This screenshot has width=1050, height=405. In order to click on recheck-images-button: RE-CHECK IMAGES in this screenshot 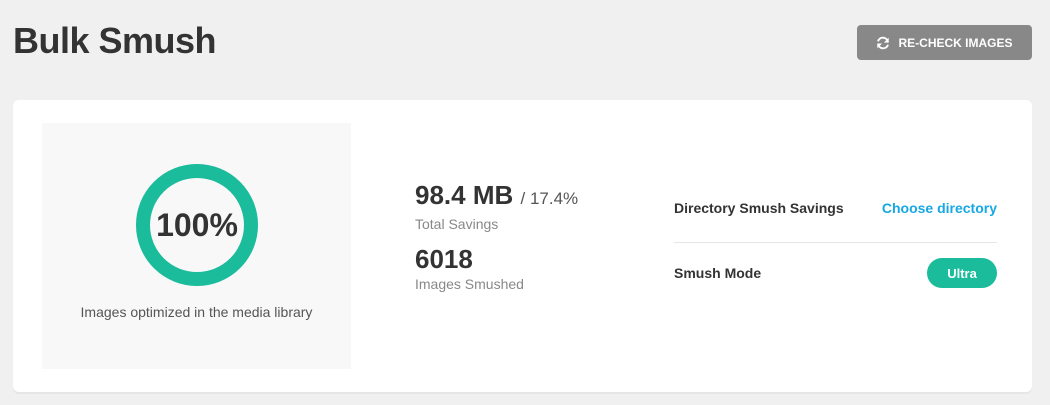, I will do `click(944, 42)`.